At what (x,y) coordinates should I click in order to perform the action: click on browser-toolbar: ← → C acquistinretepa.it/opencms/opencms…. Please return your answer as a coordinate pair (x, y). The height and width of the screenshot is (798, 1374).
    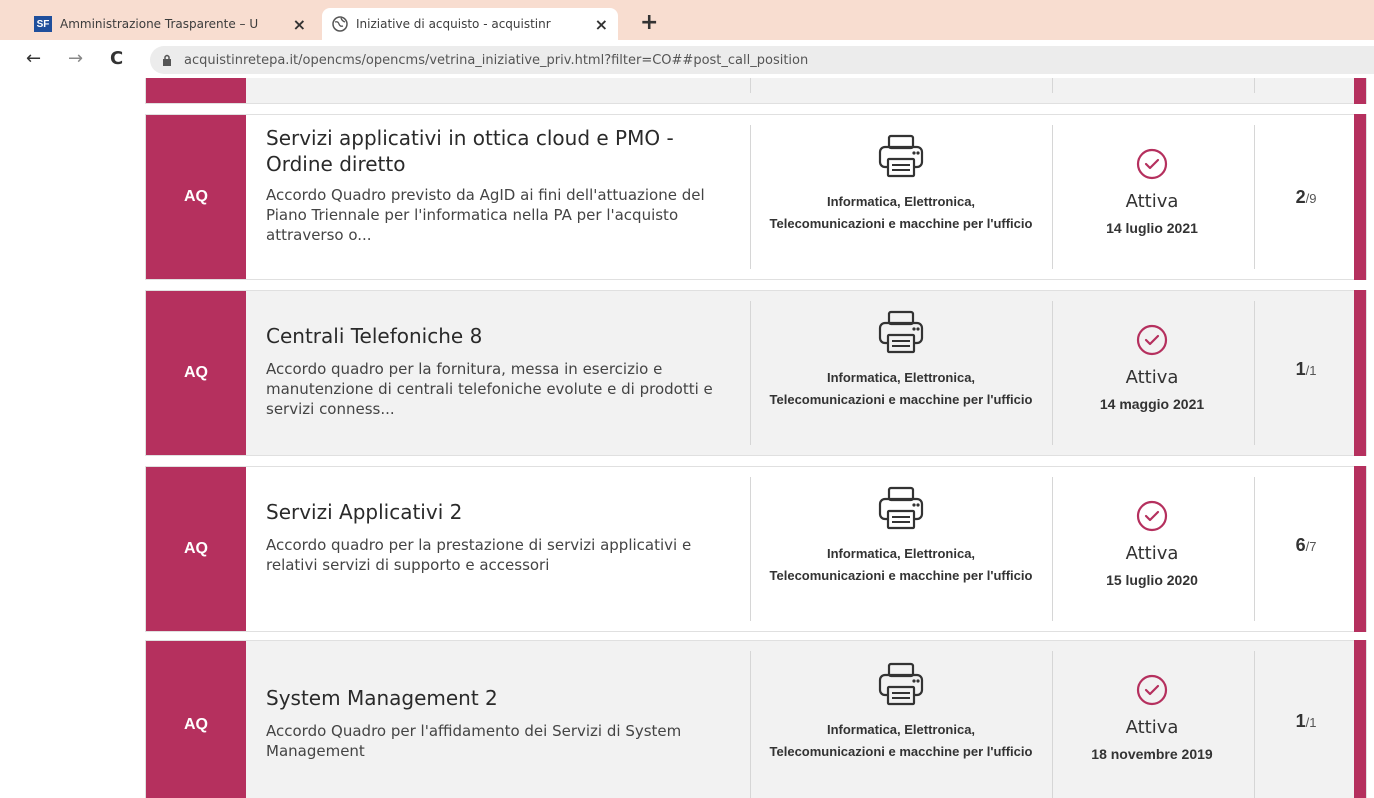
    Looking at the image, I should click on (687, 59).